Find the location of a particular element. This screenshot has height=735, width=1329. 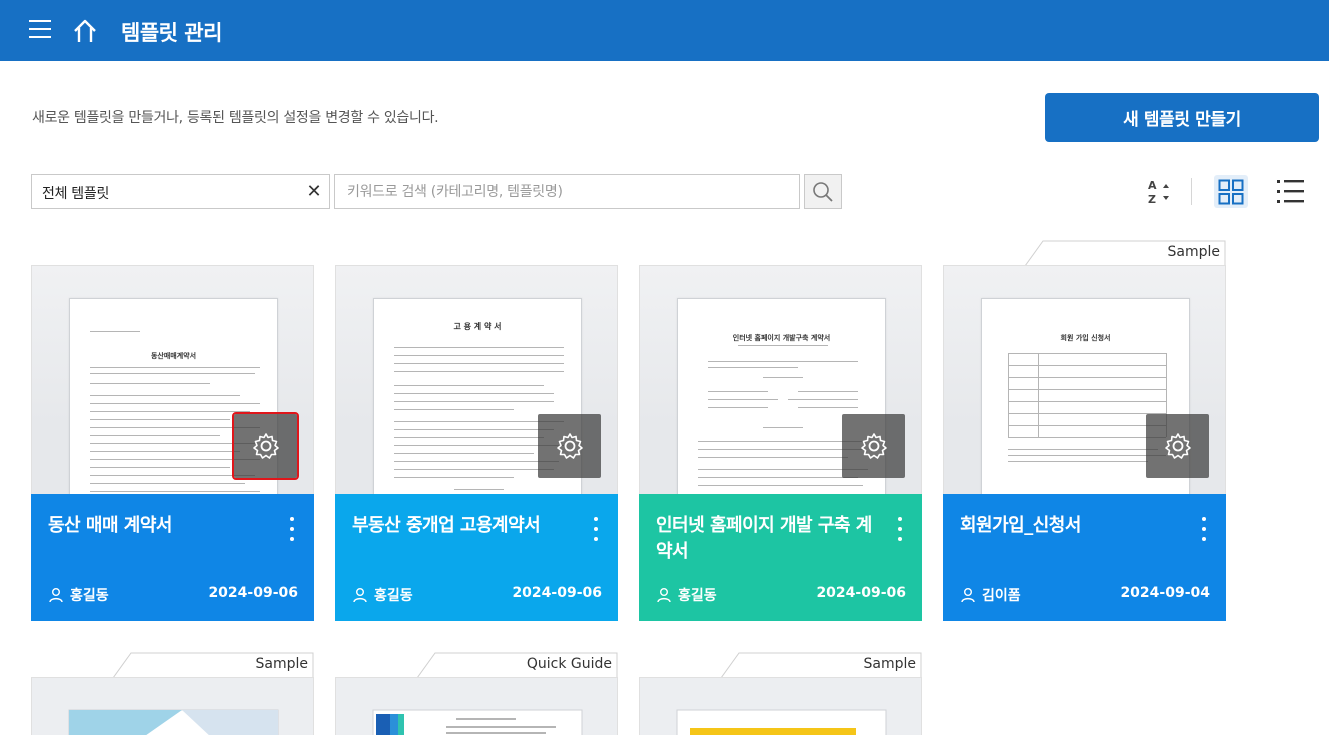

template-thumbnail: 인터넷 홈페이지 개발구축 계약서 is located at coordinates (780, 379).